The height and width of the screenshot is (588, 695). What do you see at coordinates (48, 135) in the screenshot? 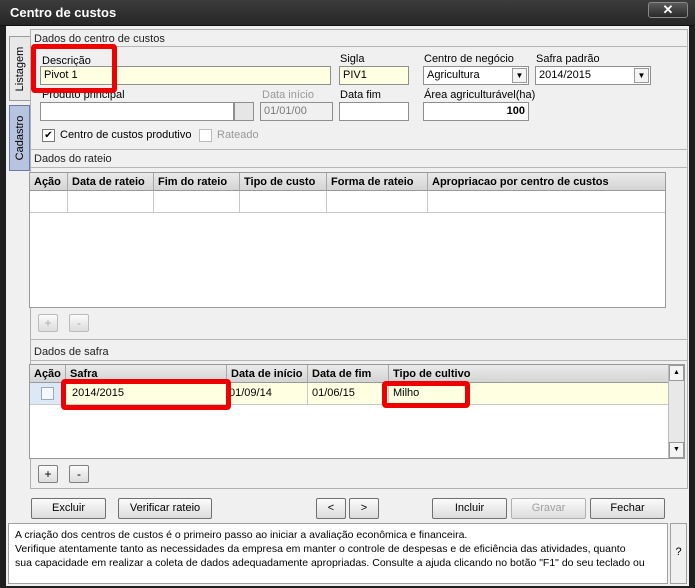
I see `produtivo-checkbox: ✔` at bounding box center [48, 135].